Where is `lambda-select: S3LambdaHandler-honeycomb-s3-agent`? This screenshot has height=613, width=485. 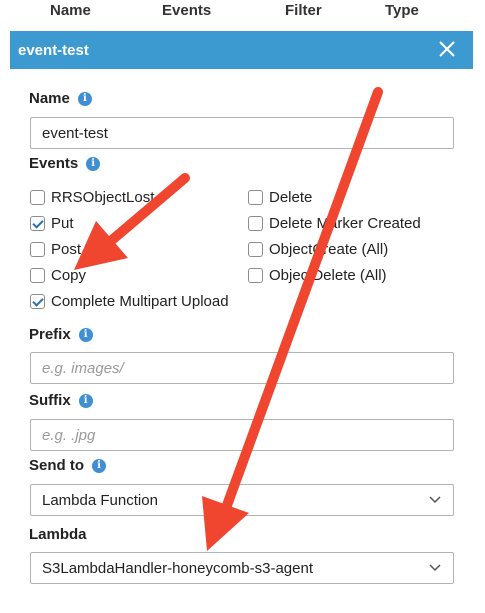 lambda-select: S3LambdaHandler-honeycomb-s3-agent is located at coordinates (242, 568).